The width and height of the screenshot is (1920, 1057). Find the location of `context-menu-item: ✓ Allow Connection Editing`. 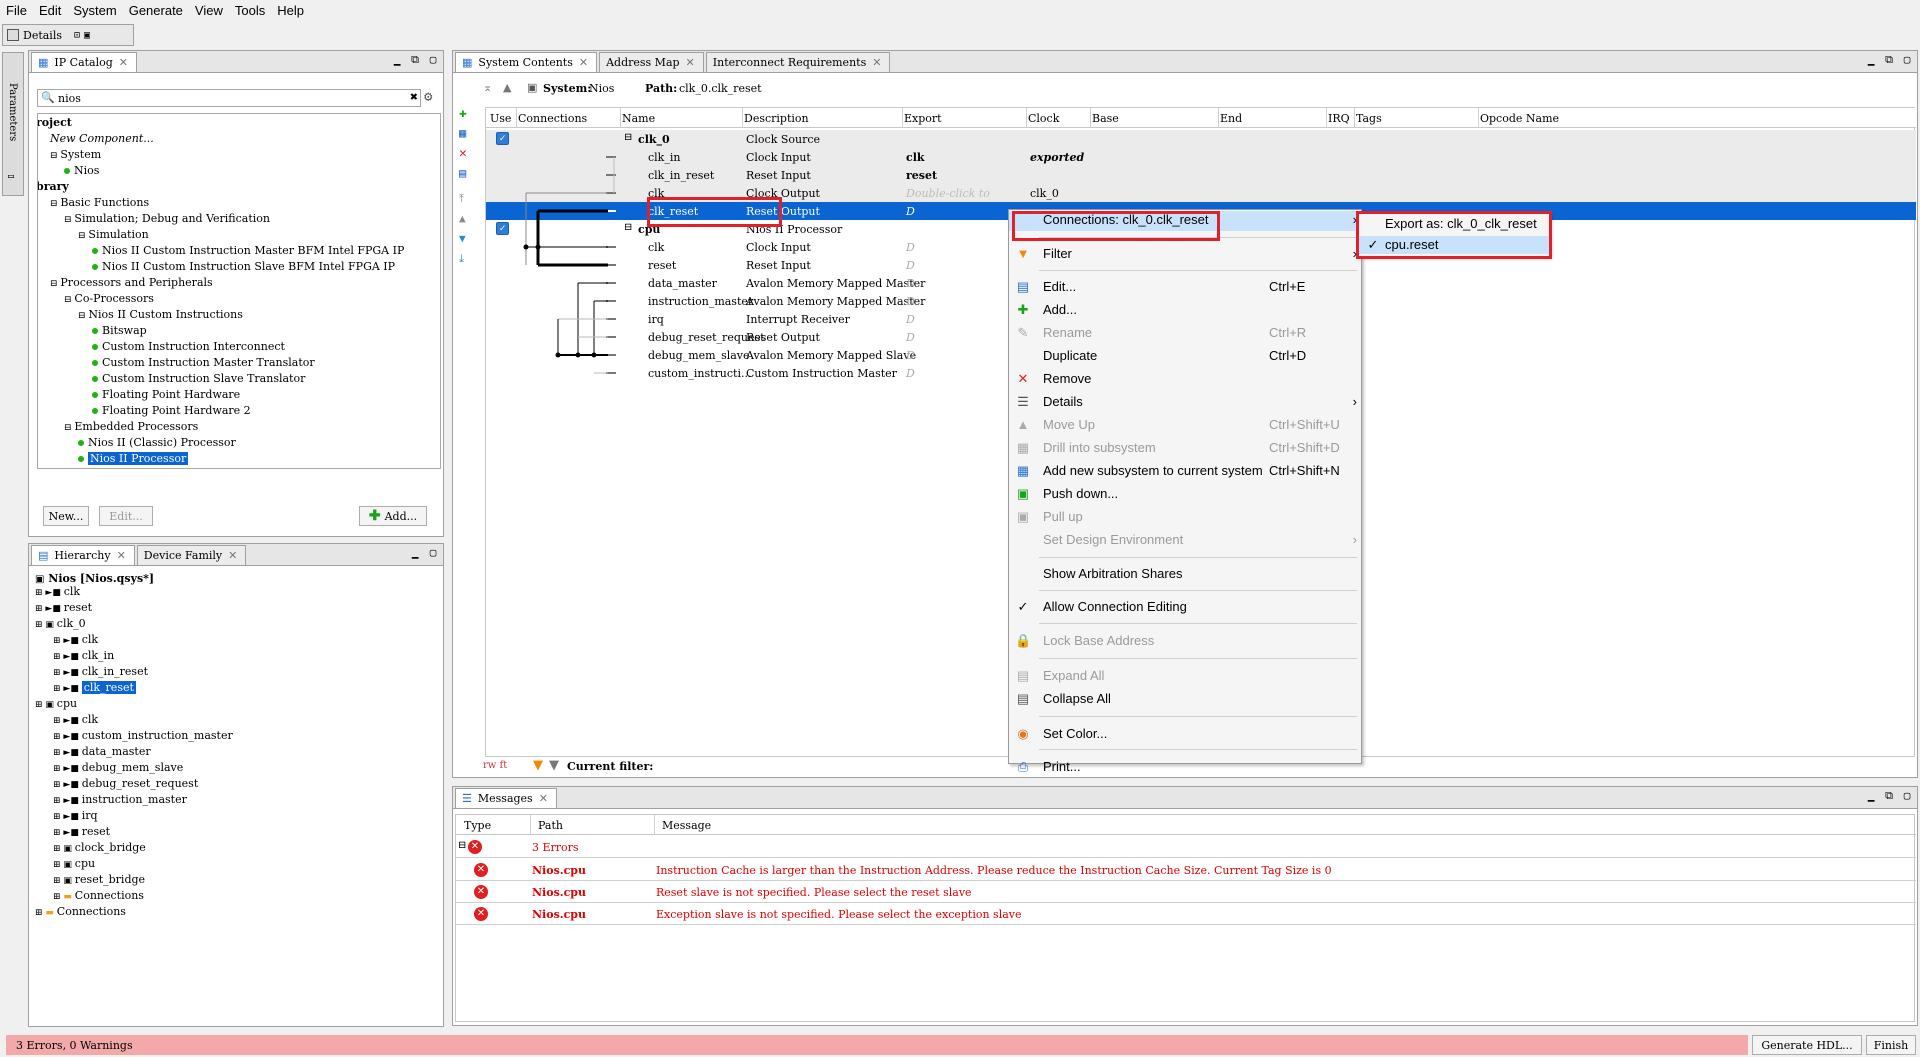

context-menu-item: ✓ Allow Connection Editing is located at coordinates (1185, 607).